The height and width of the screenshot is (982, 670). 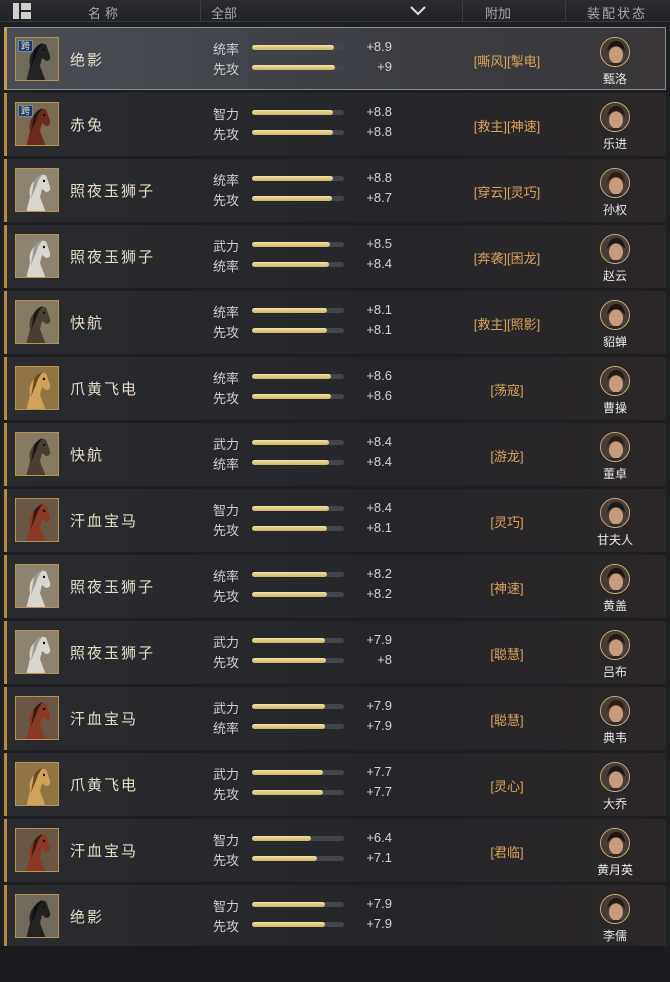 What do you see at coordinates (335, 850) in the screenshot?
I see `horse-row: 汗血宝马 智力 +6.4 先攻 +7.1 [君临] 黄月英` at bounding box center [335, 850].